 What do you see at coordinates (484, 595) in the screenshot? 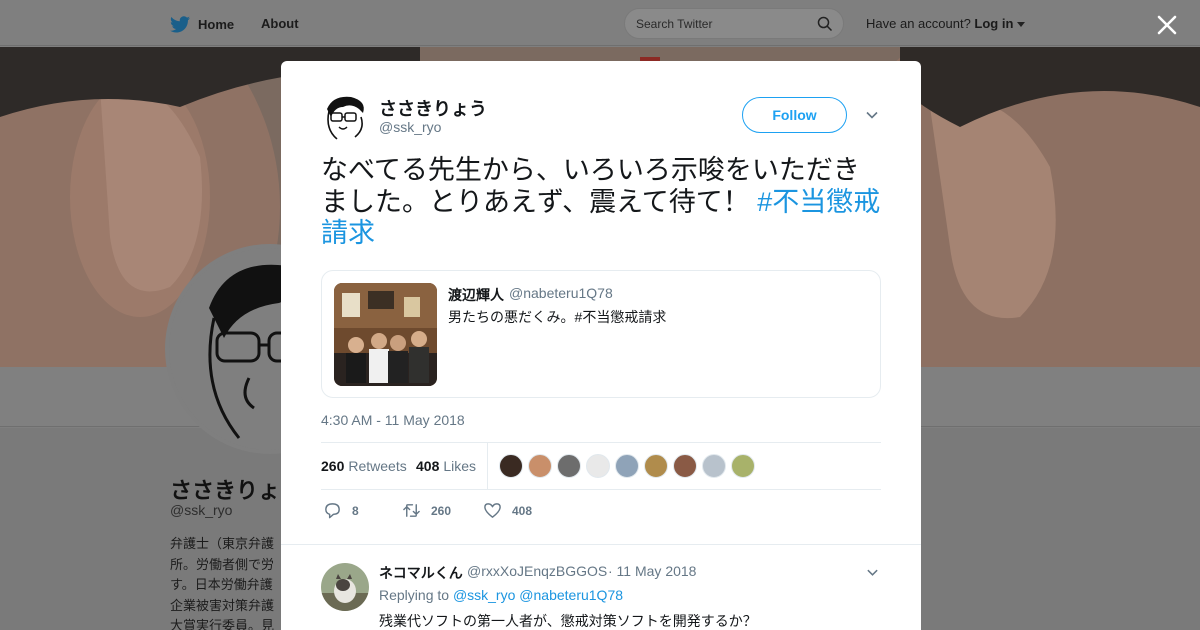
I see `replying-to-link-ssk: @ssk_ryo` at bounding box center [484, 595].